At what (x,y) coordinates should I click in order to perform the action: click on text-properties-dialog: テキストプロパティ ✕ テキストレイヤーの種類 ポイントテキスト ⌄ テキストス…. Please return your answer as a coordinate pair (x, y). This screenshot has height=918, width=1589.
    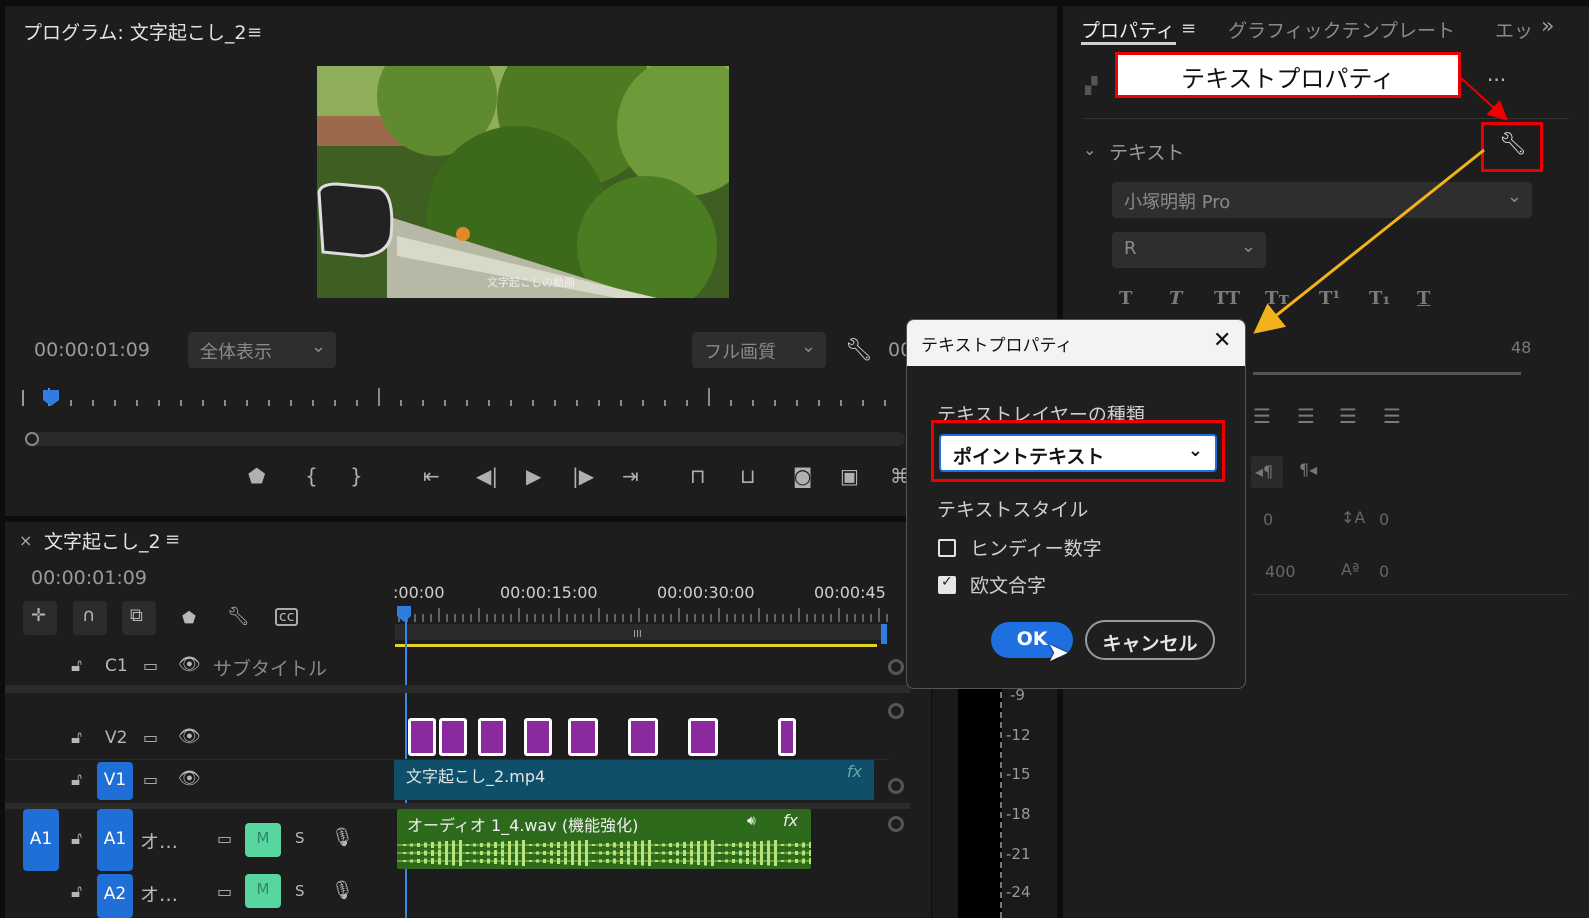
    Looking at the image, I should click on (1076, 504).